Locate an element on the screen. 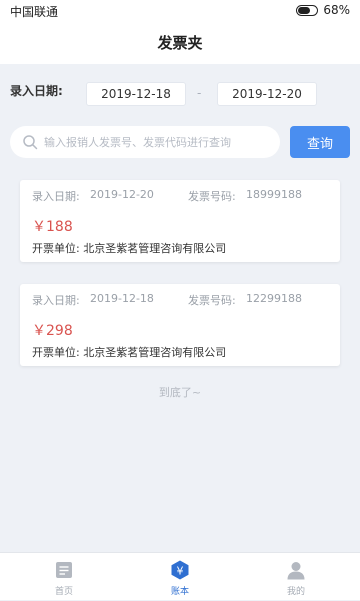  query-button: 查询 is located at coordinates (320, 142).